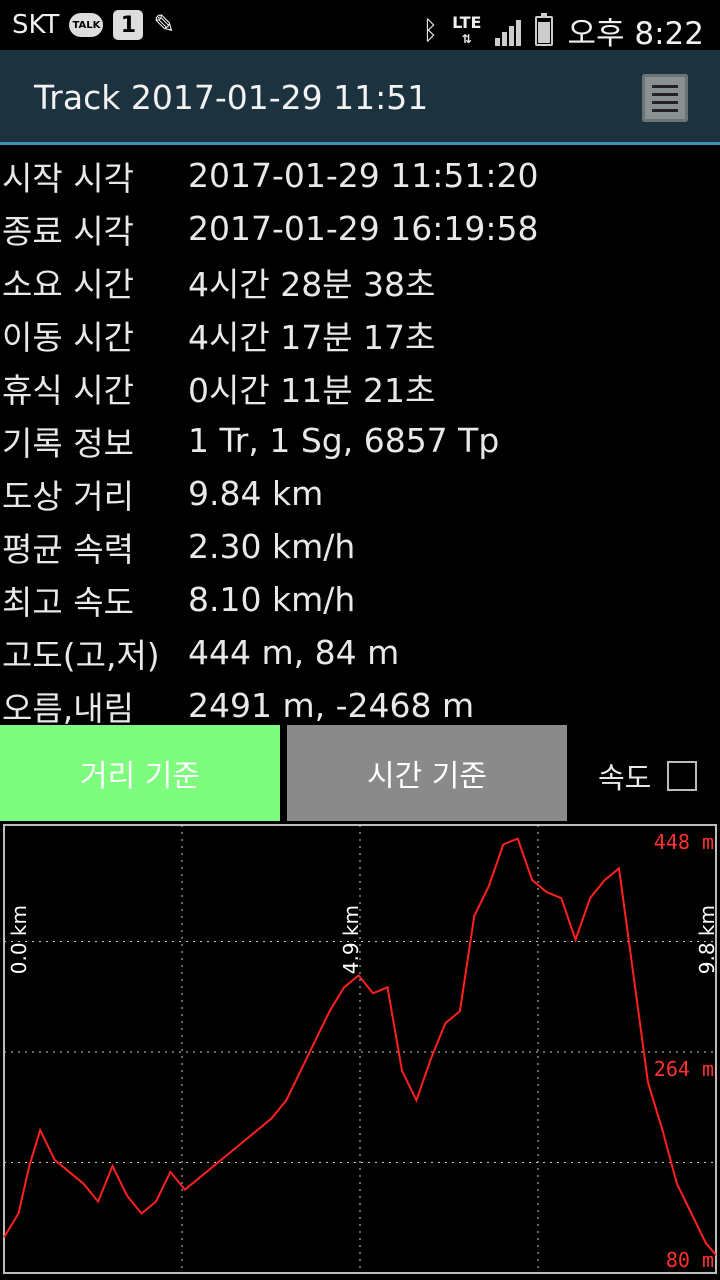 The width and height of the screenshot is (720, 1280). I want to click on bluetooth-icon: ᛒ, so click(430, 30).